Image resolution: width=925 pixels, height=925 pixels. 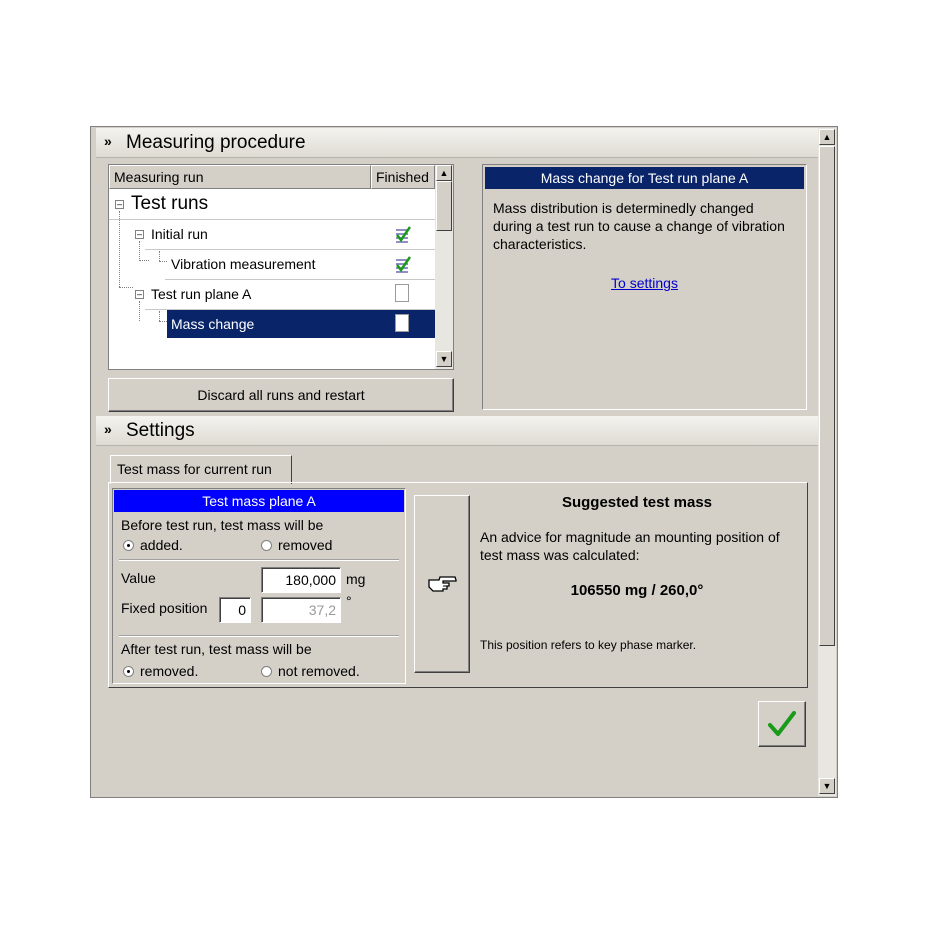 I want to click on pointing-hand-icon, so click(x=442, y=584).